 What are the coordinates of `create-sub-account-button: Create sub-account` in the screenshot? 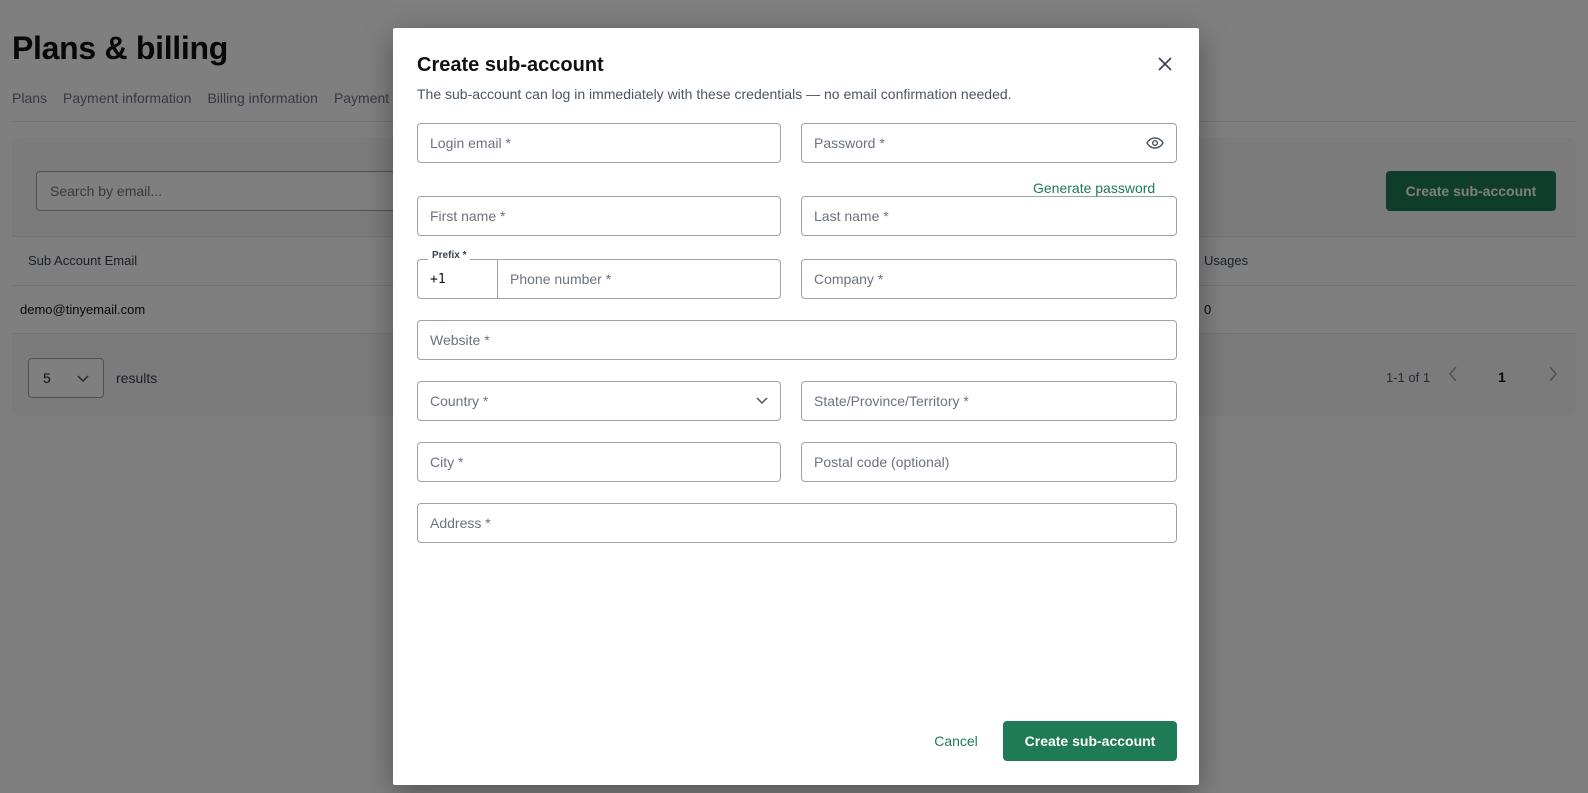 It's located at (1090, 741).